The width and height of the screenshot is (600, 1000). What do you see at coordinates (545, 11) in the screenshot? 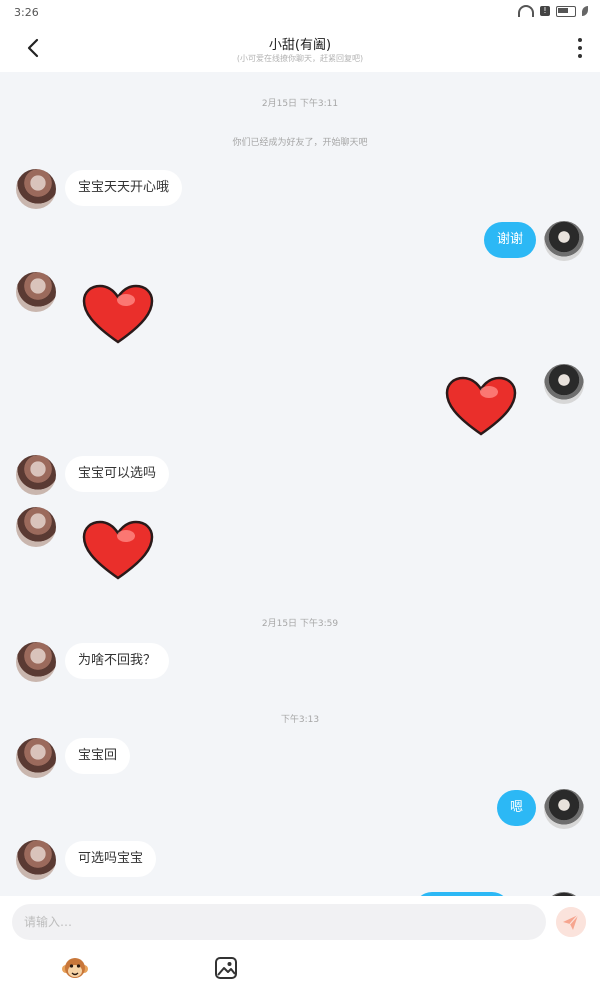
I see `alert-icon: !` at bounding box center [545, 11].